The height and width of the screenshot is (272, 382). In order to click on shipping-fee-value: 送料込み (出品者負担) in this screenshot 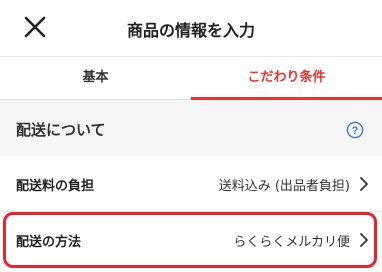, I will do `click(284, 186)`.